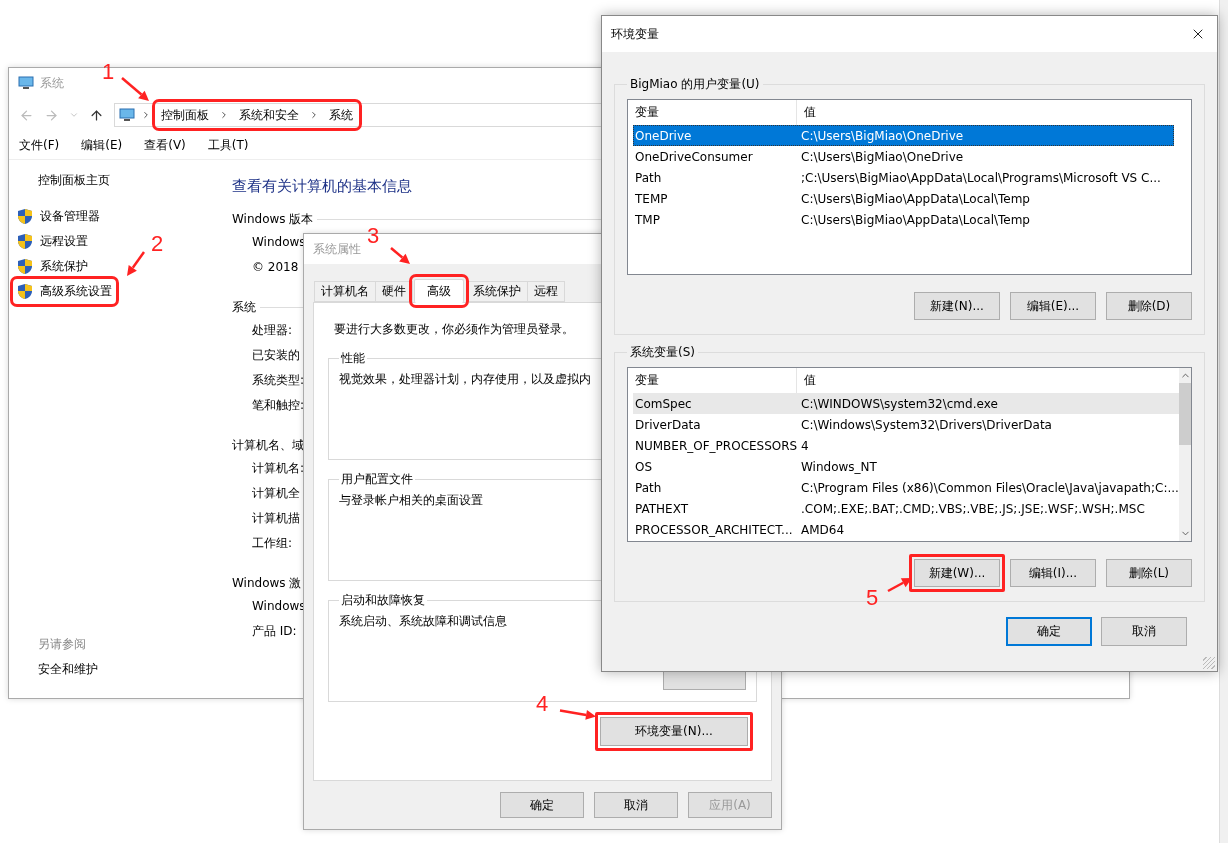  I want to click on step-number: 2, so click(157, 244).